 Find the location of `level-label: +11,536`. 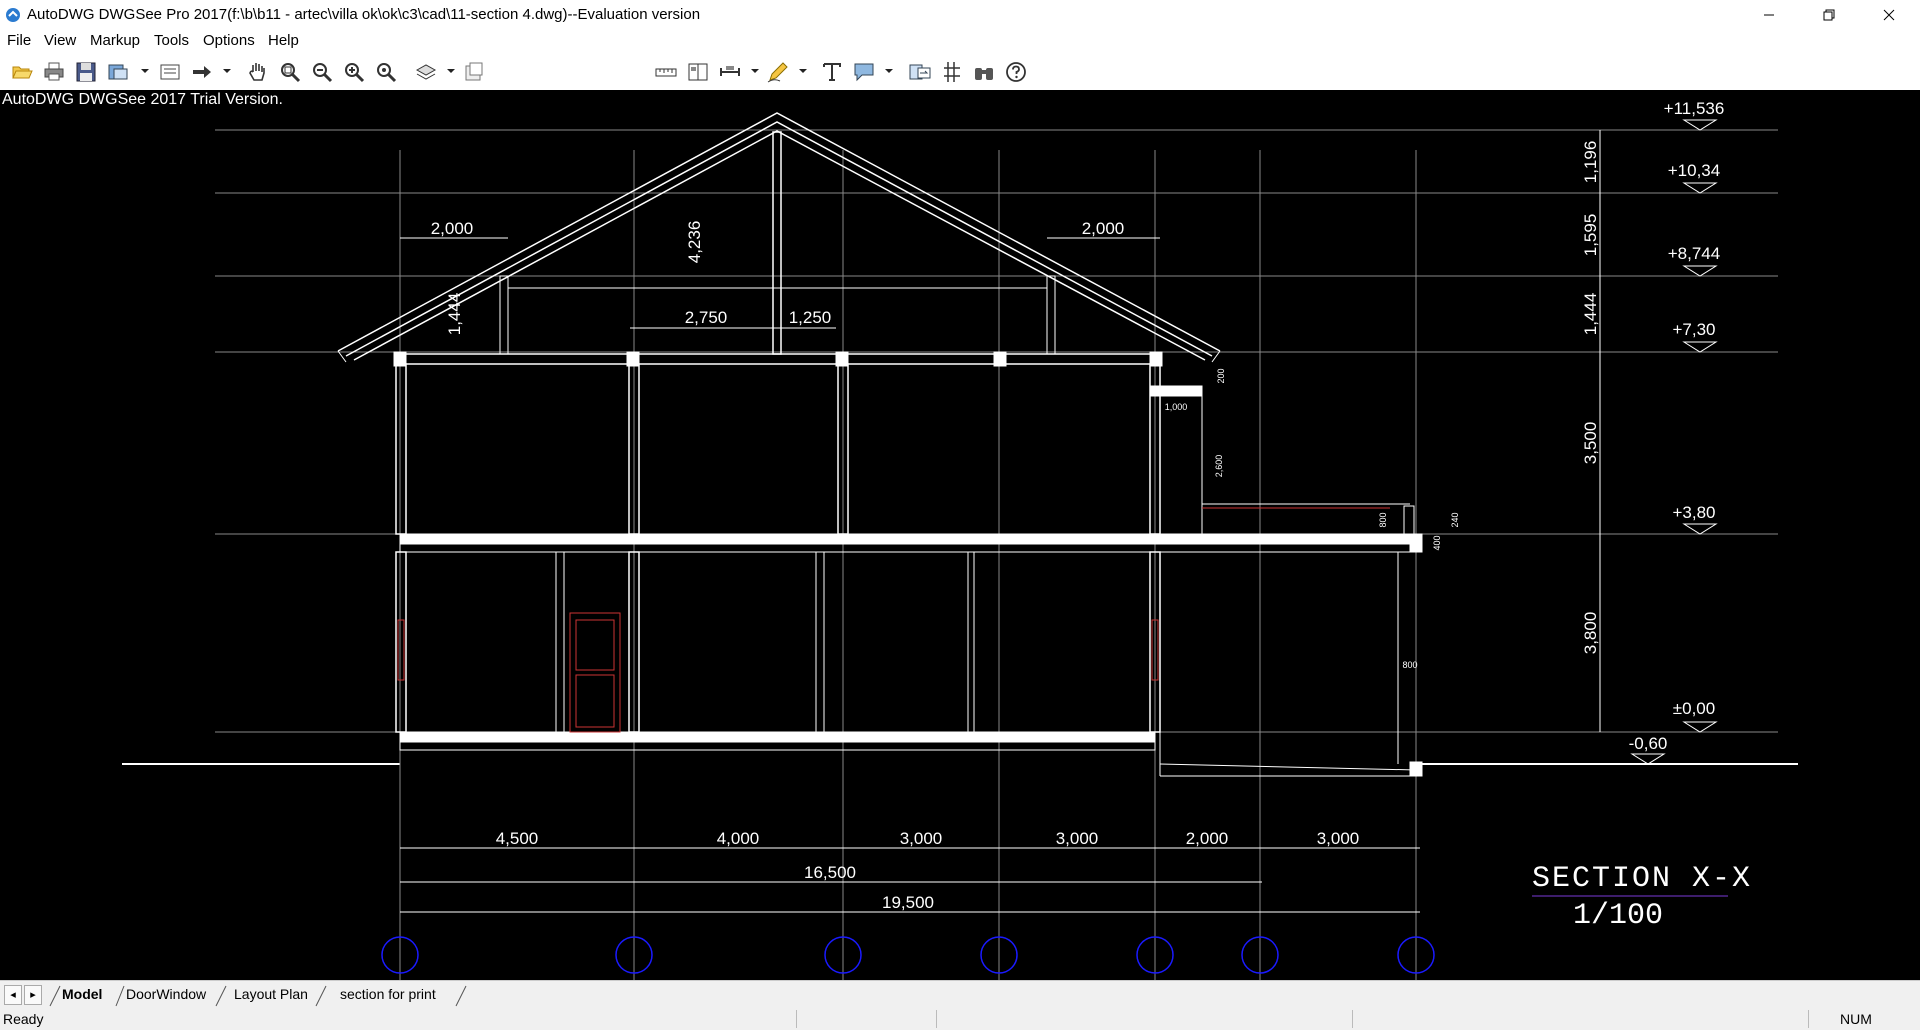

level-label: +11,536 is located at coordinates (1694, 108).